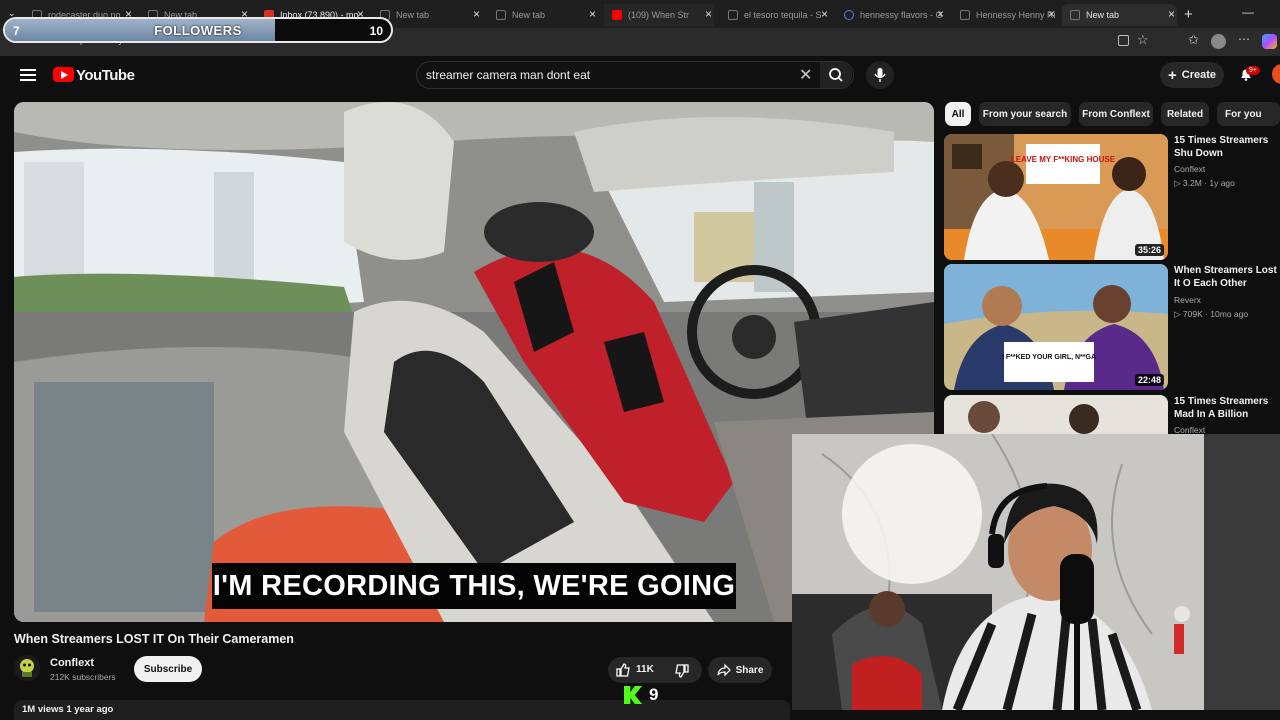 The height and width of the screenshot is (720, 1280). I want to click on video-duration: 35:26, so click(1149, 250).